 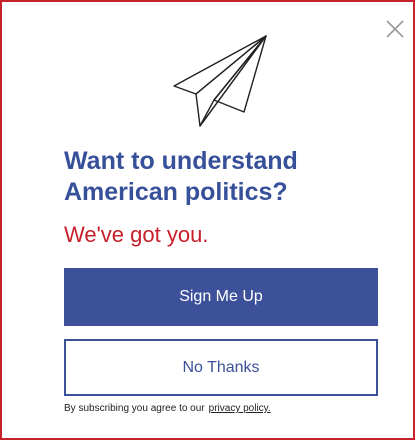 I want to click on headline: Want to understand American politics?, so click(x=229, y=177).